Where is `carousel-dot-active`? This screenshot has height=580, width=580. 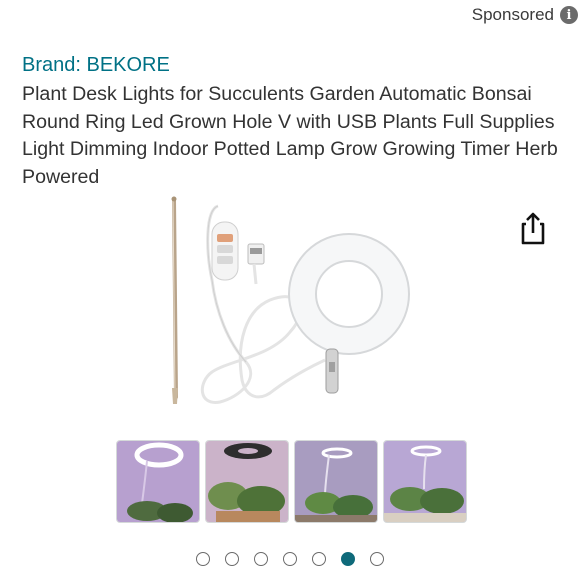 carousel-dot-active is located at coordinates (348, 559).